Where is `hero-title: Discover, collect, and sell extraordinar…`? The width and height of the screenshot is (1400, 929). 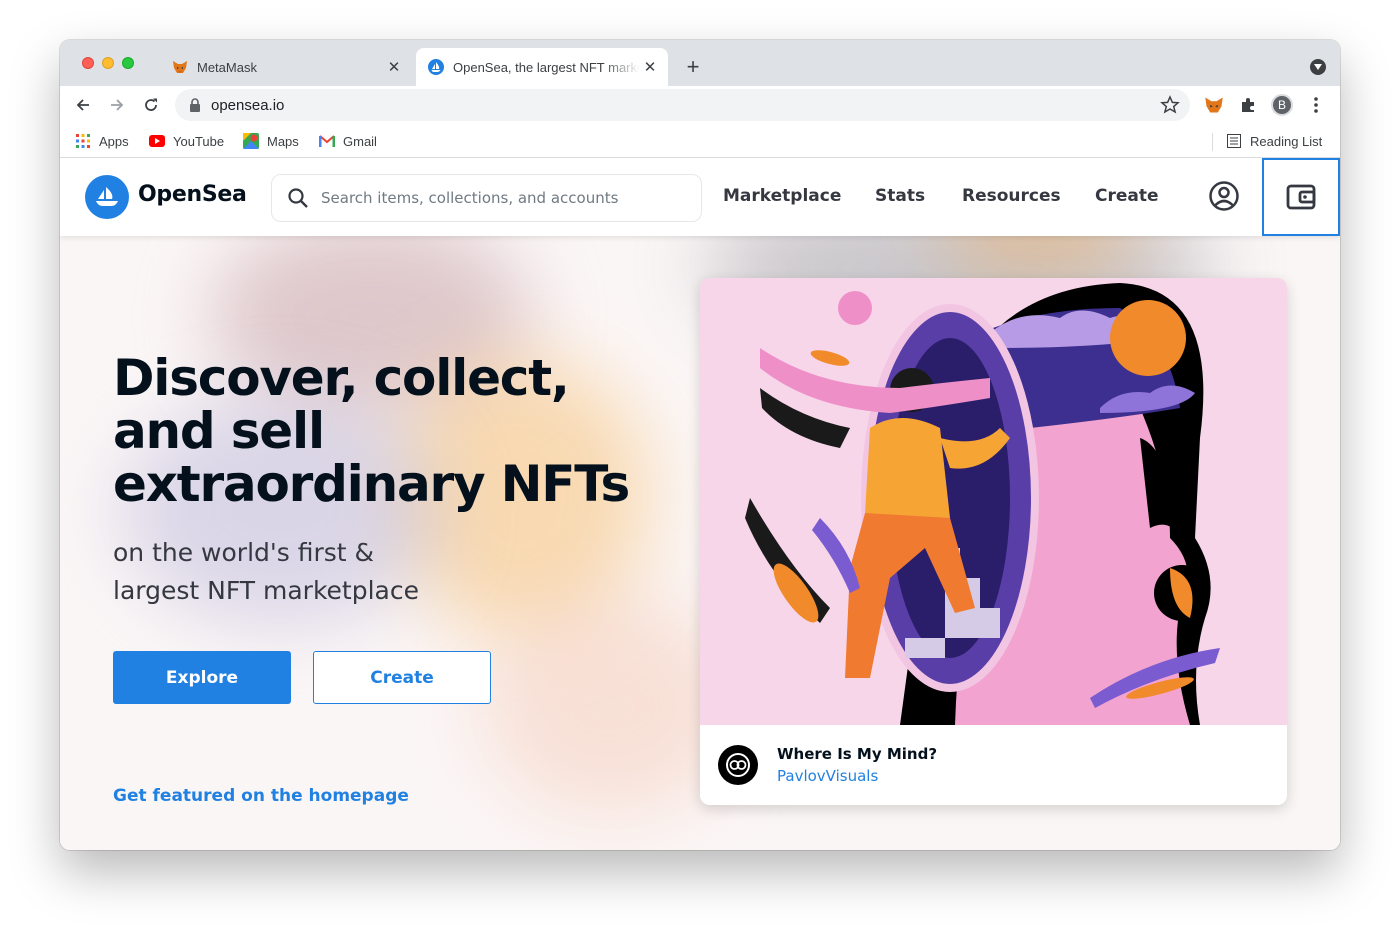 hero-title: Discover, collect, and sell extraordinar… is located at coordinates (371, 431).